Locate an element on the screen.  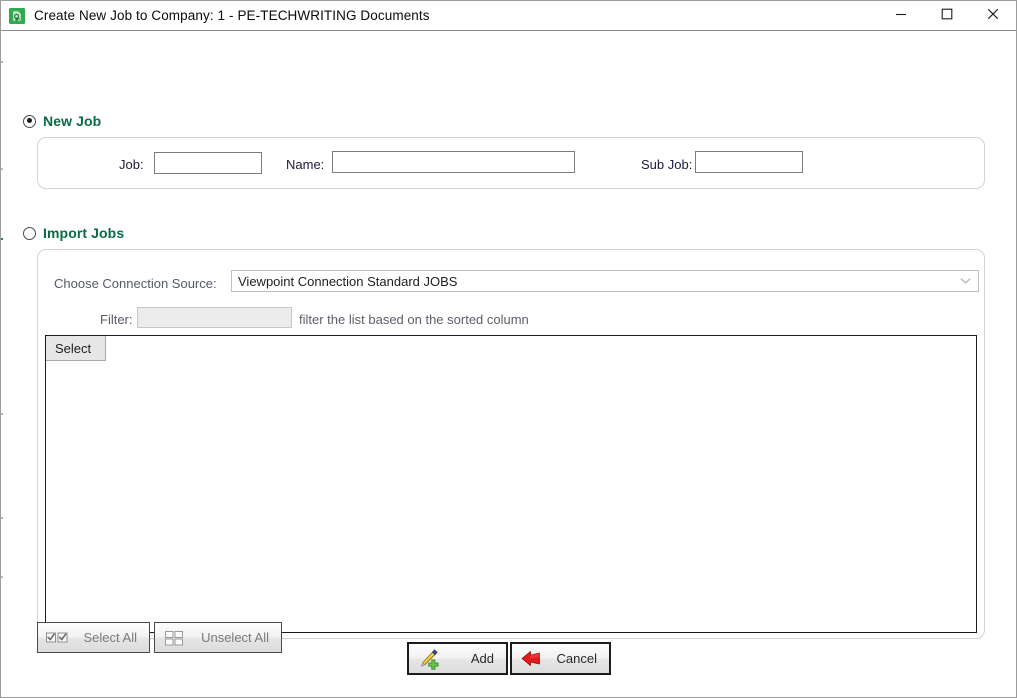
select-all-button: Select All is located at coordinates (93, 637).